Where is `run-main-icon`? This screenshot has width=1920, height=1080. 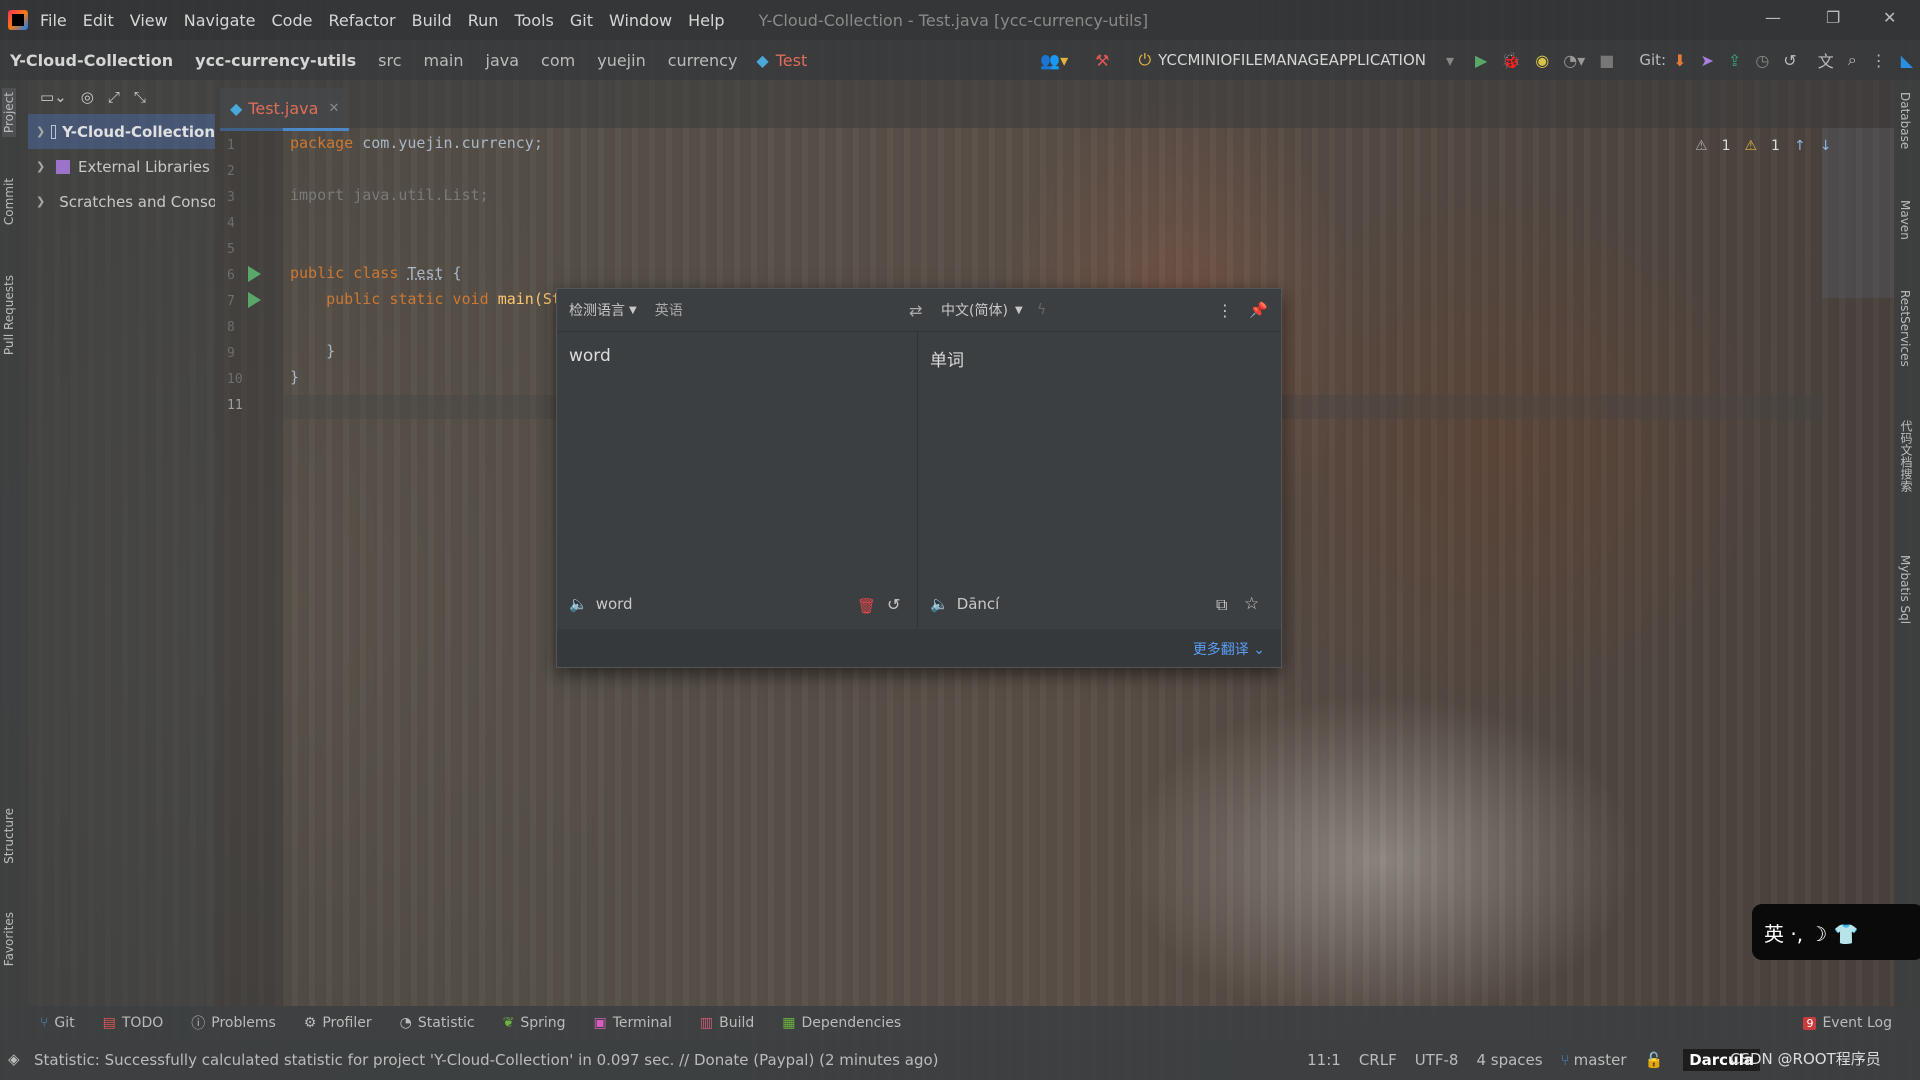 run-main-icon is located at coordinates (254, 300).